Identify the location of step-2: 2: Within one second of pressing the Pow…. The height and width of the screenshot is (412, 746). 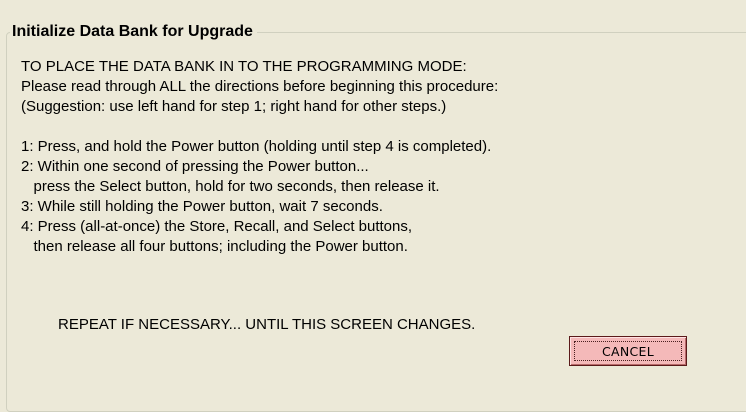
(195, 166).